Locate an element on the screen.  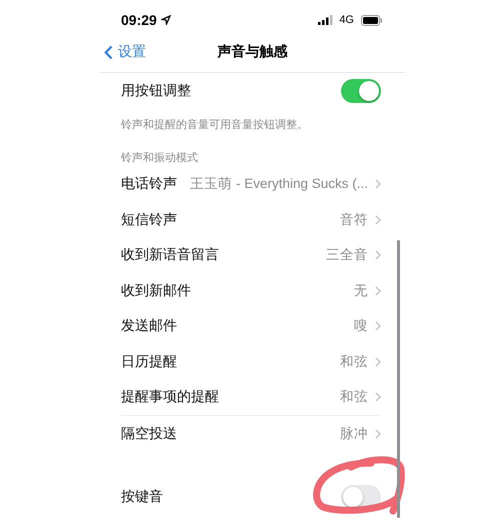
location-arrow-icon is located at coordinates (165, 20).